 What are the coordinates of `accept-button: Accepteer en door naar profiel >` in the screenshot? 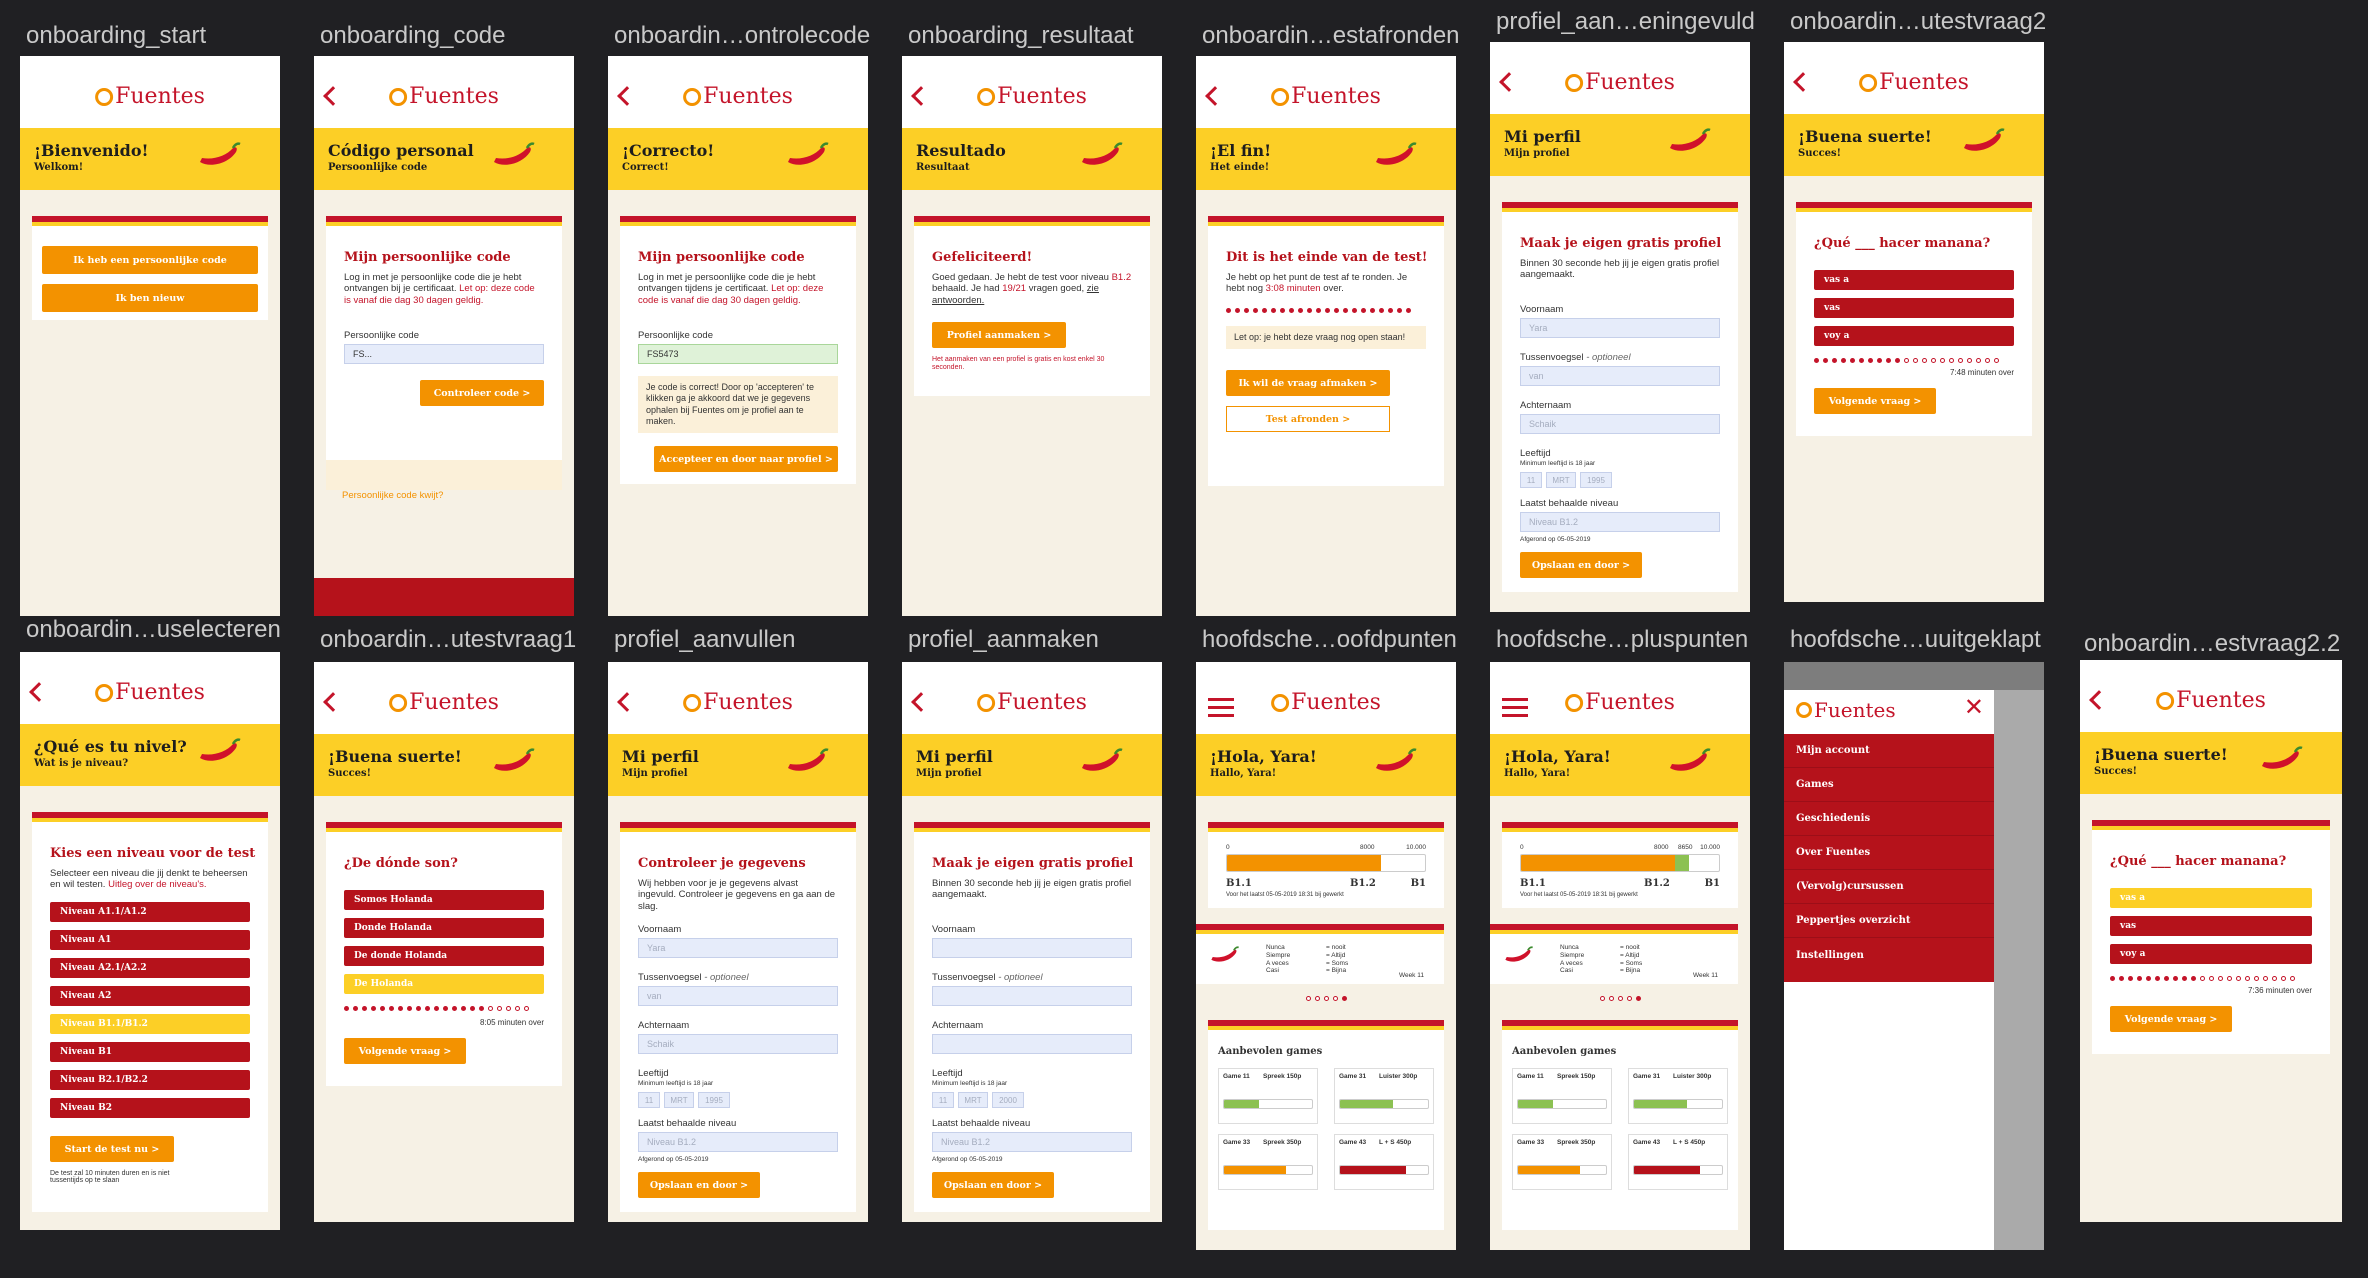 It's located at (746, 459).